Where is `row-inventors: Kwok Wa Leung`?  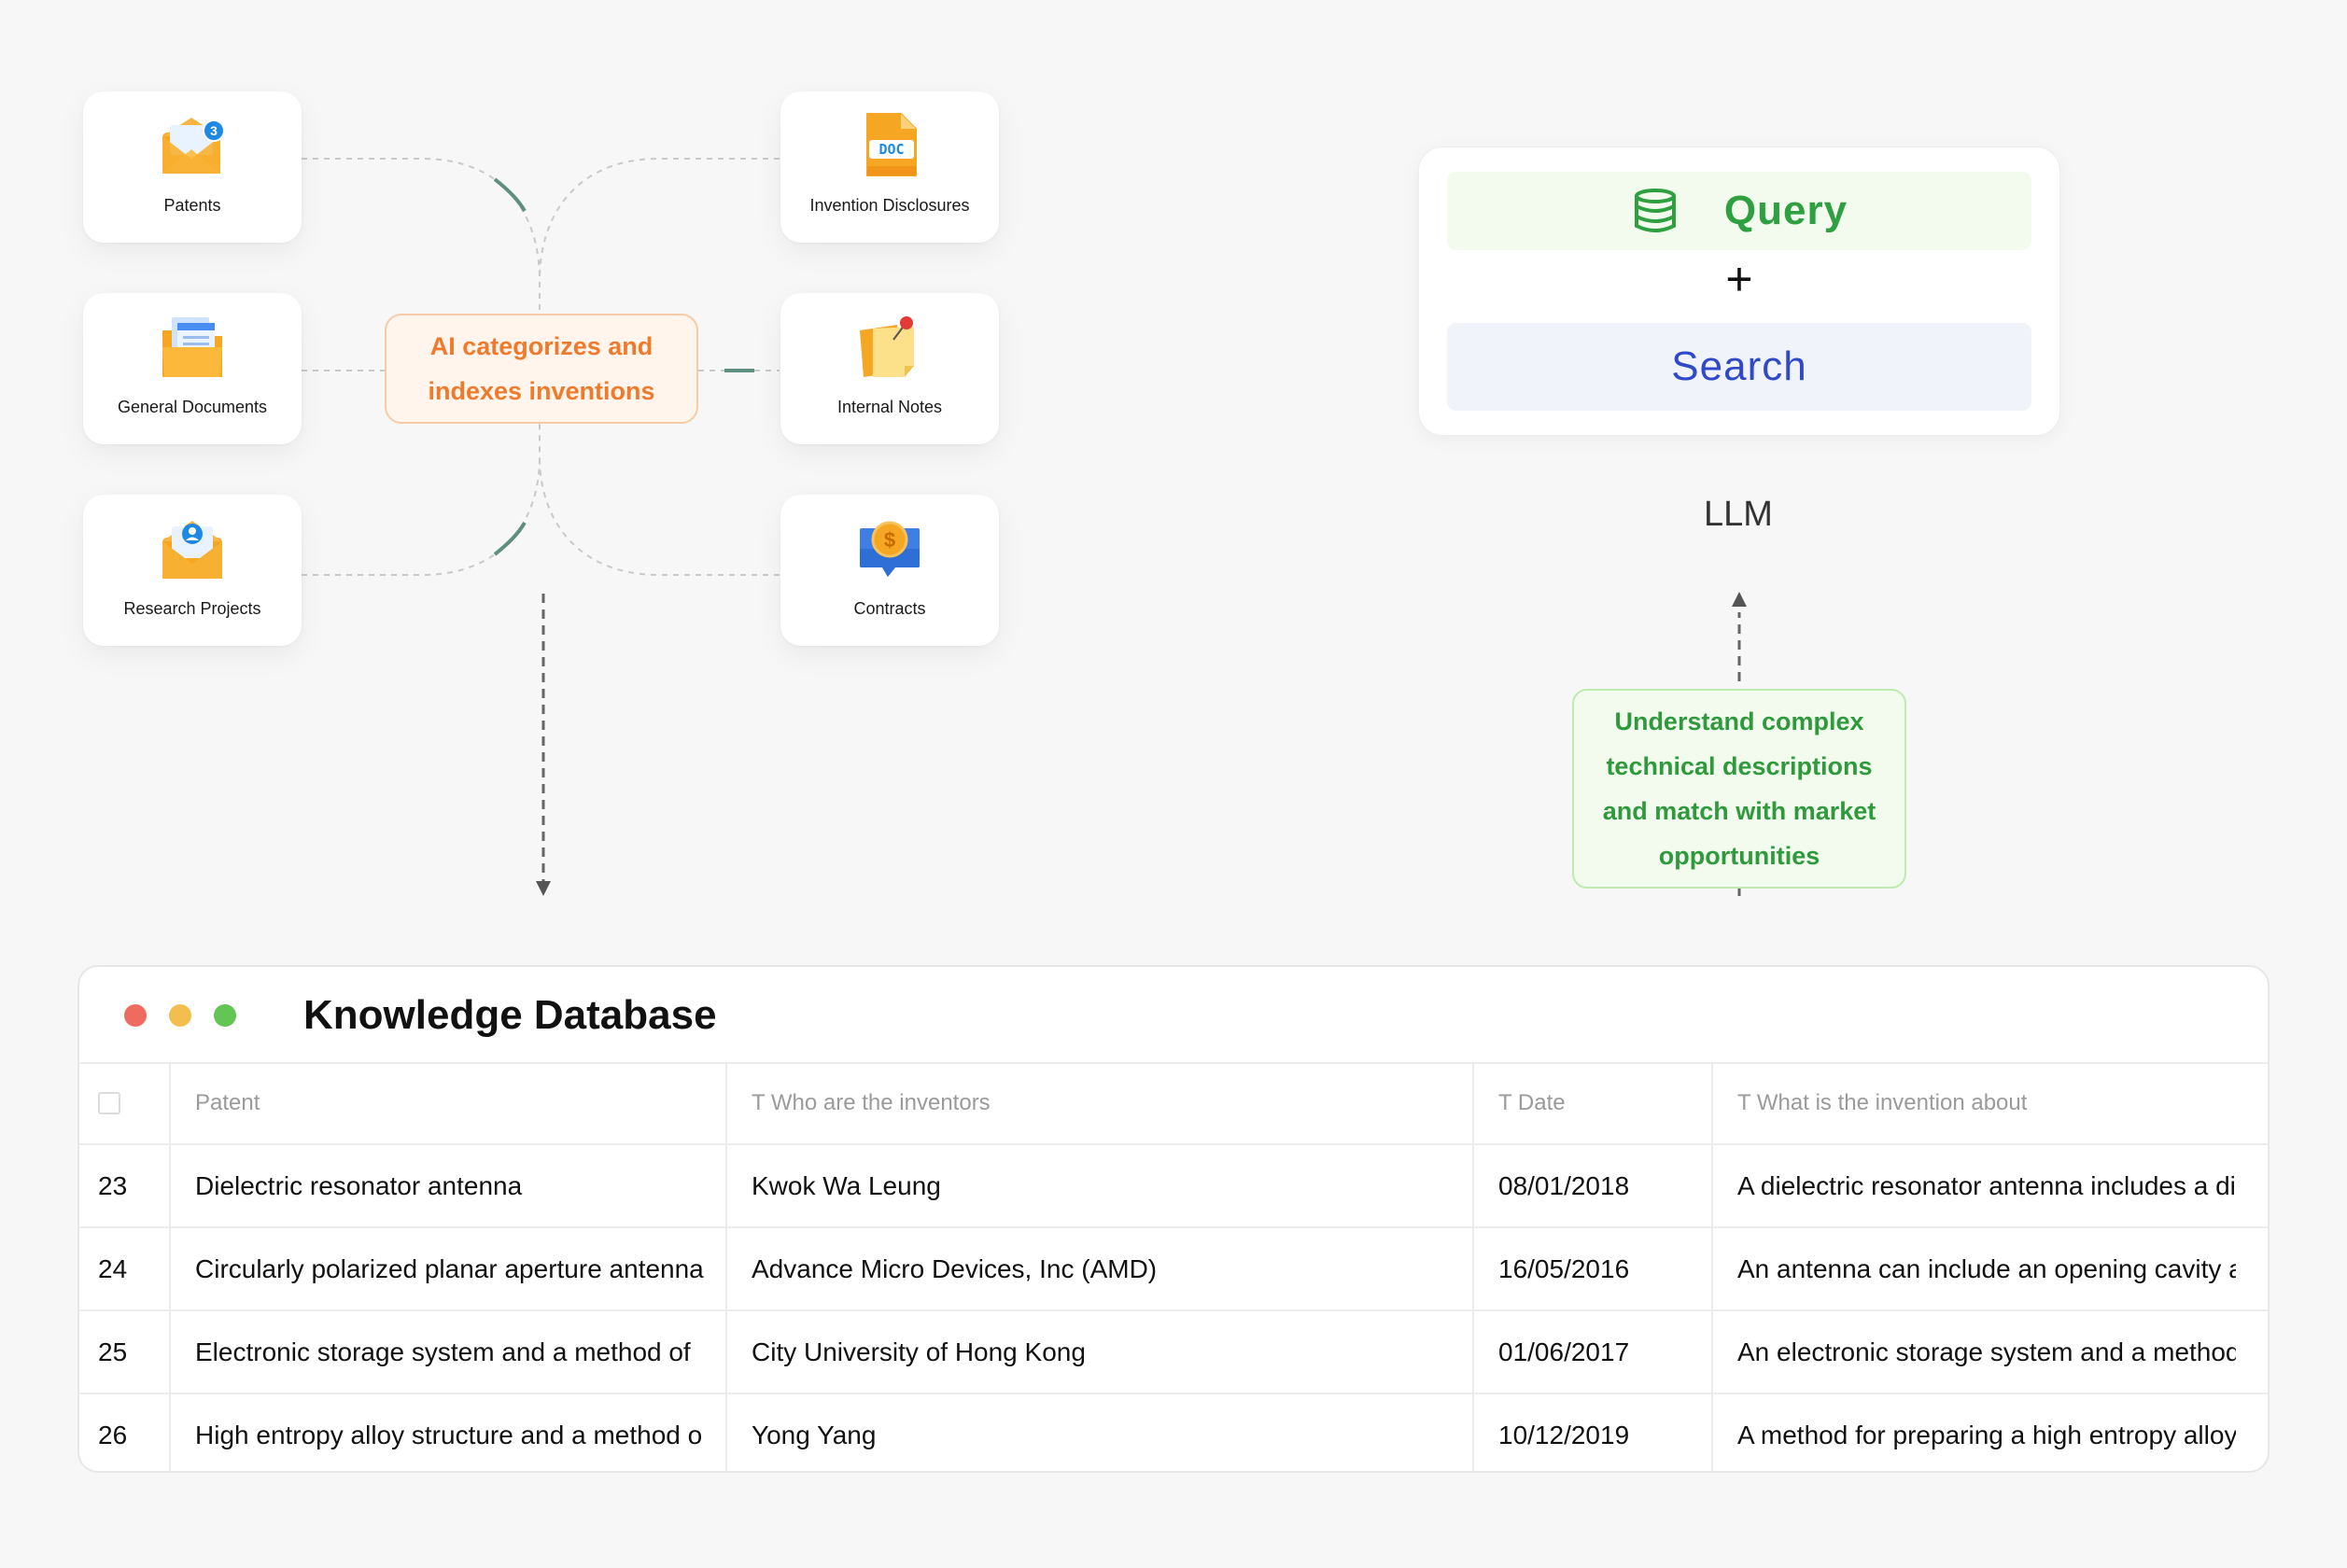
row-inventors: Kwok Wa Leung is located at coordinates (1100, 1185).